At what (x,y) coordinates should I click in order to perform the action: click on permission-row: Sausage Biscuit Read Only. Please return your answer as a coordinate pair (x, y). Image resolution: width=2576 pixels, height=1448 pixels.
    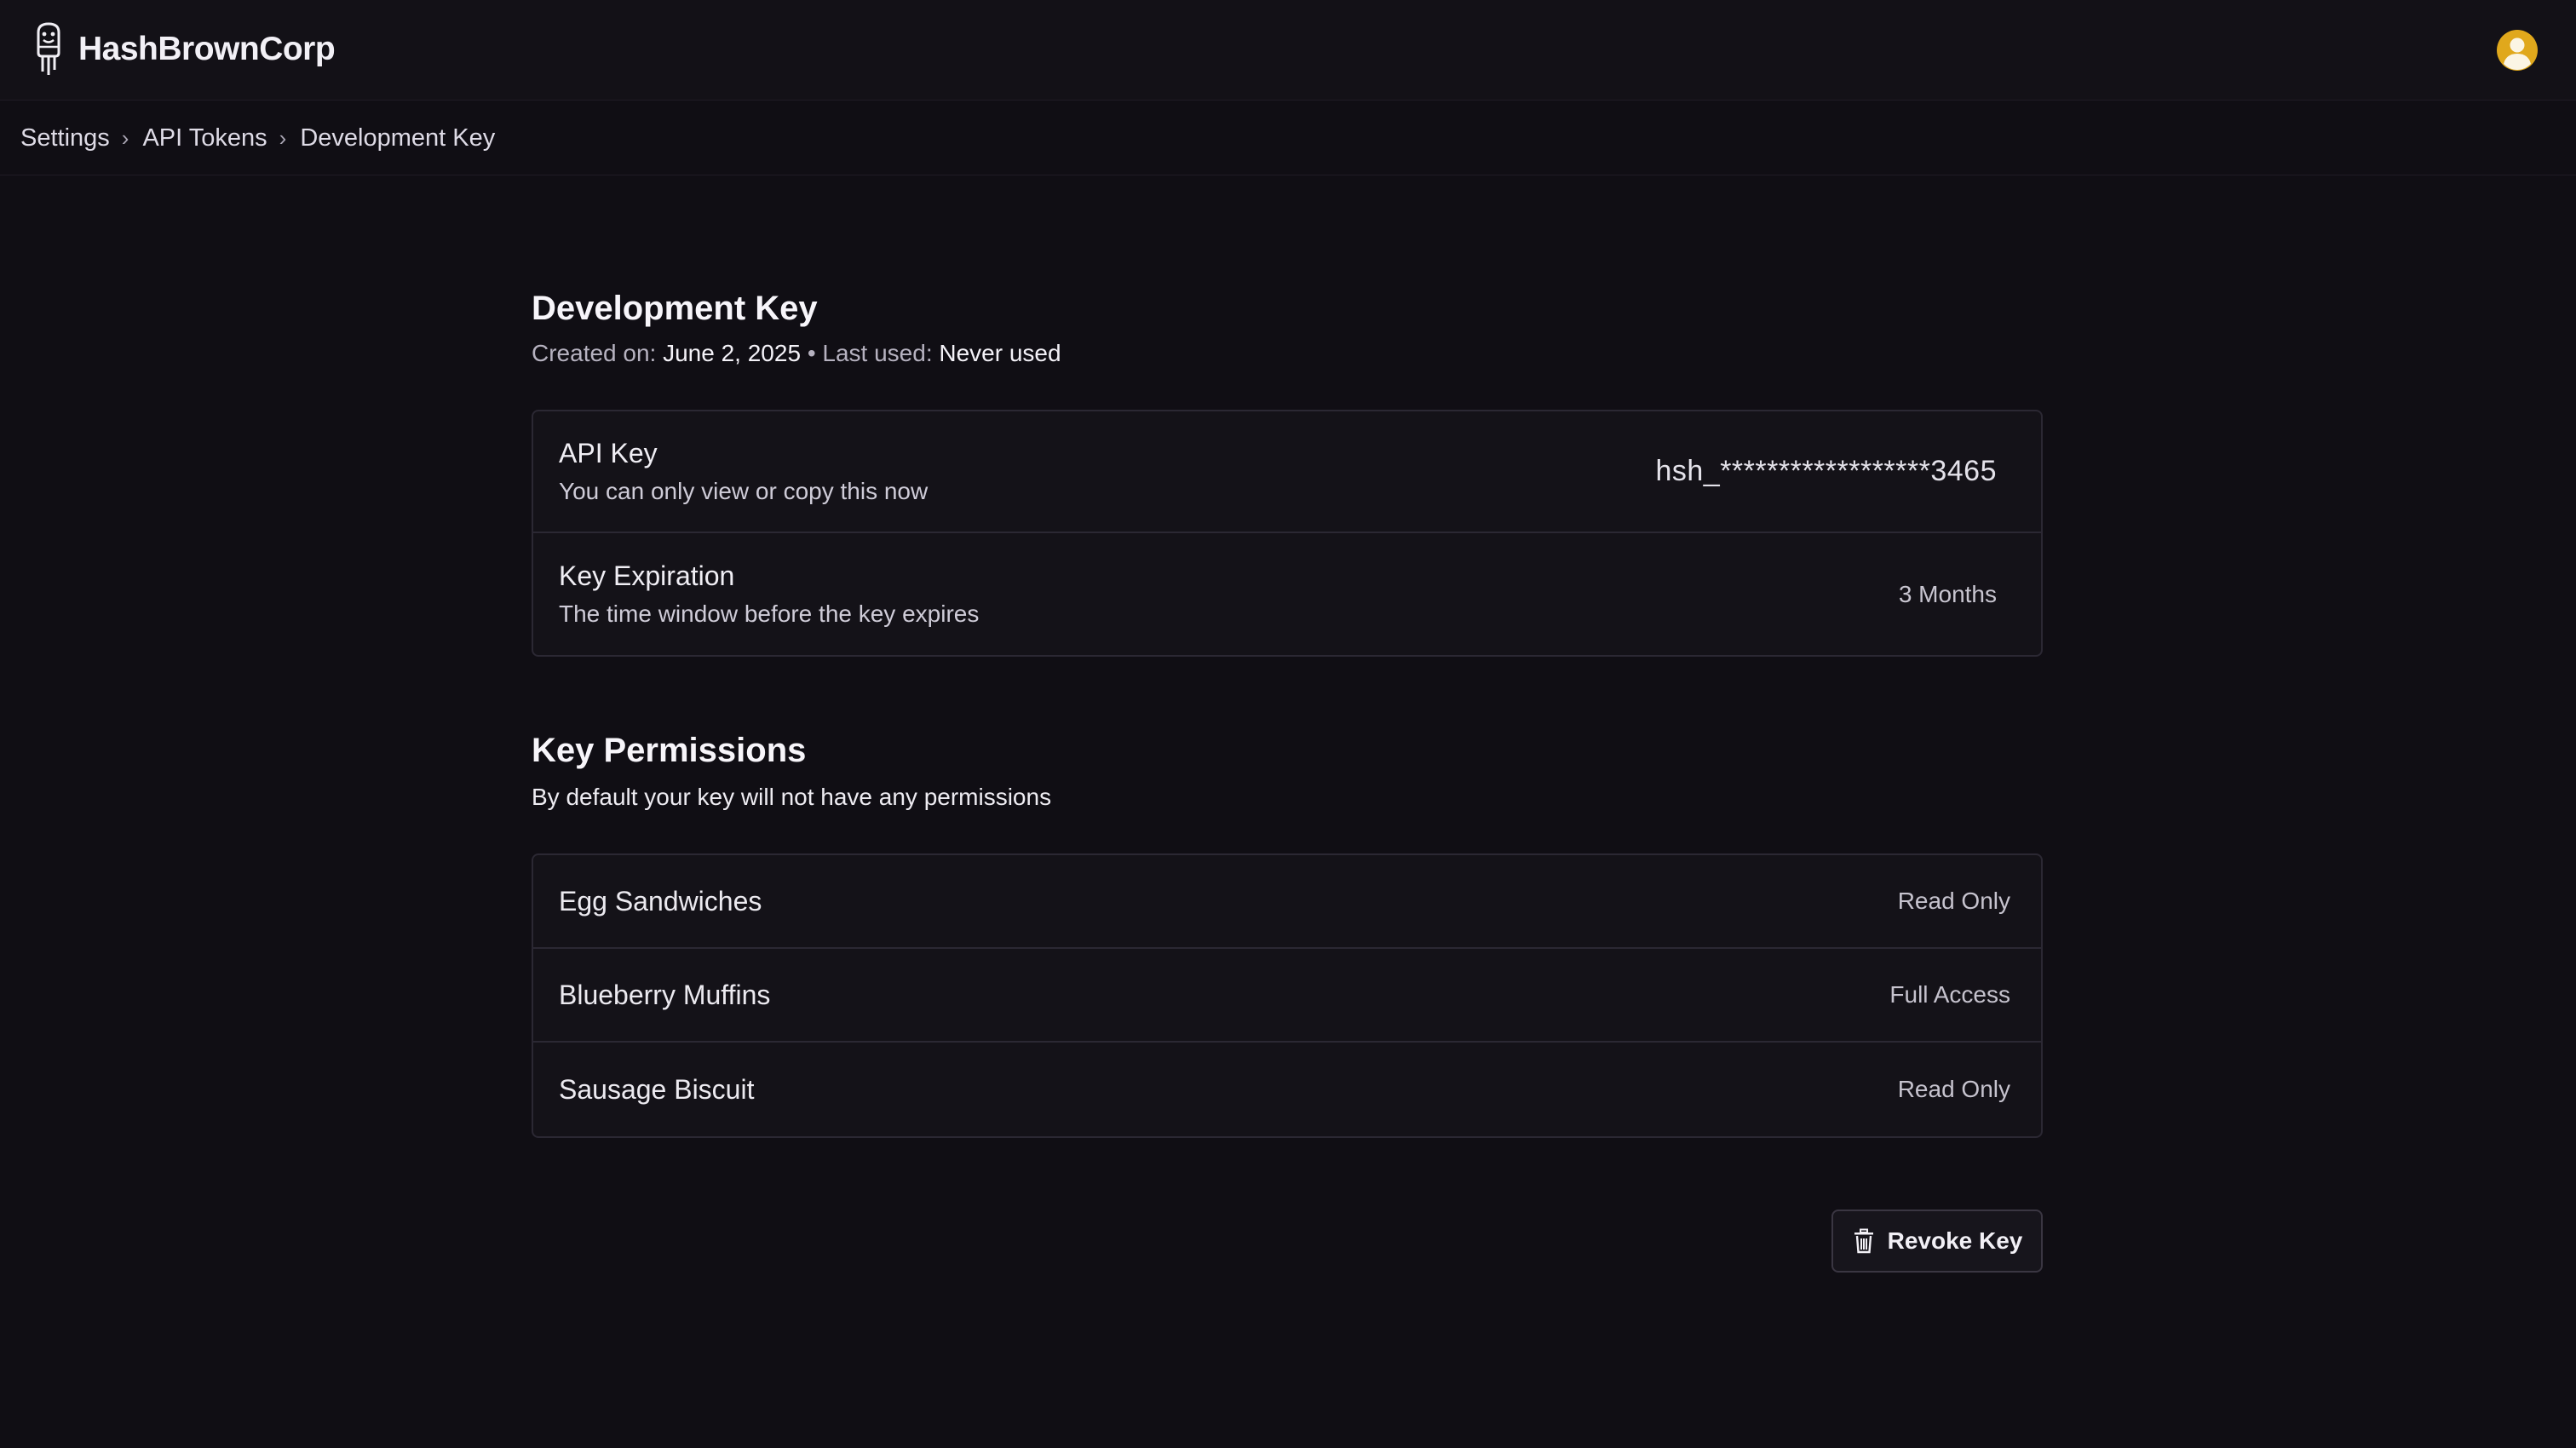
    Looking at the image, I should click on (1287, 1089).